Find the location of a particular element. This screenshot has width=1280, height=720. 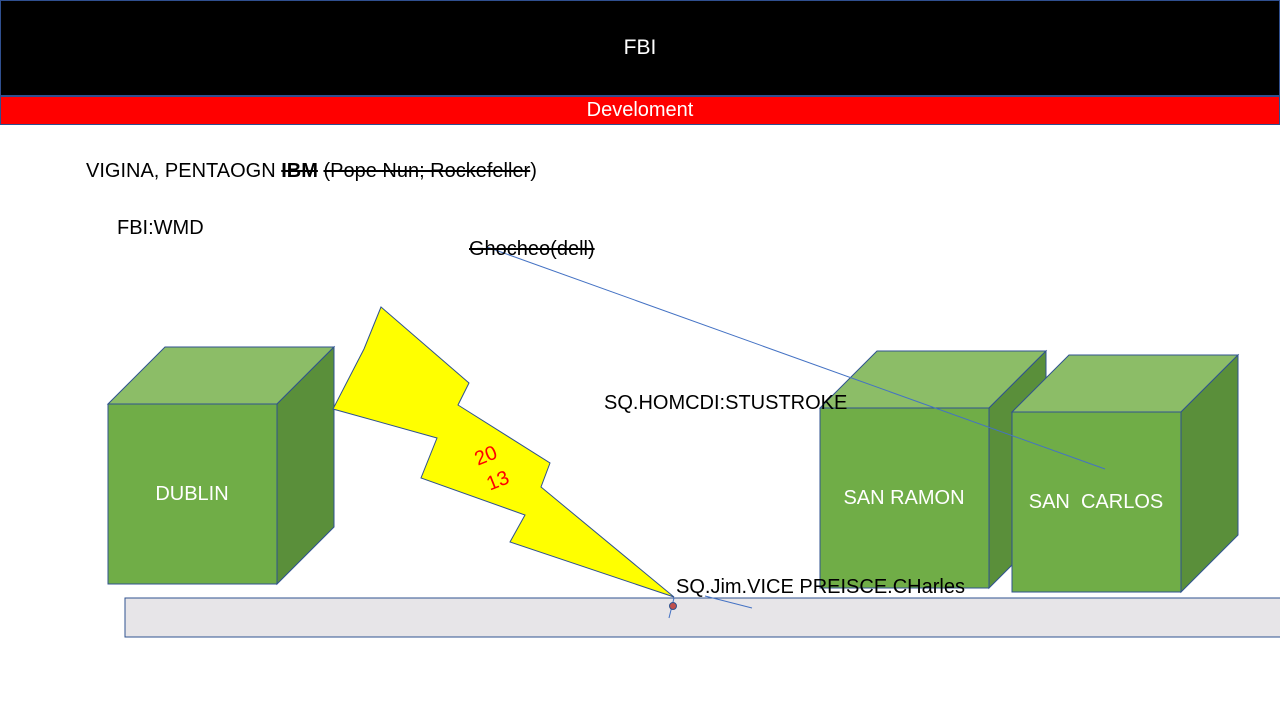

cube-san-carlos: SAN CARLOS is located at coordinates (1125, 473).